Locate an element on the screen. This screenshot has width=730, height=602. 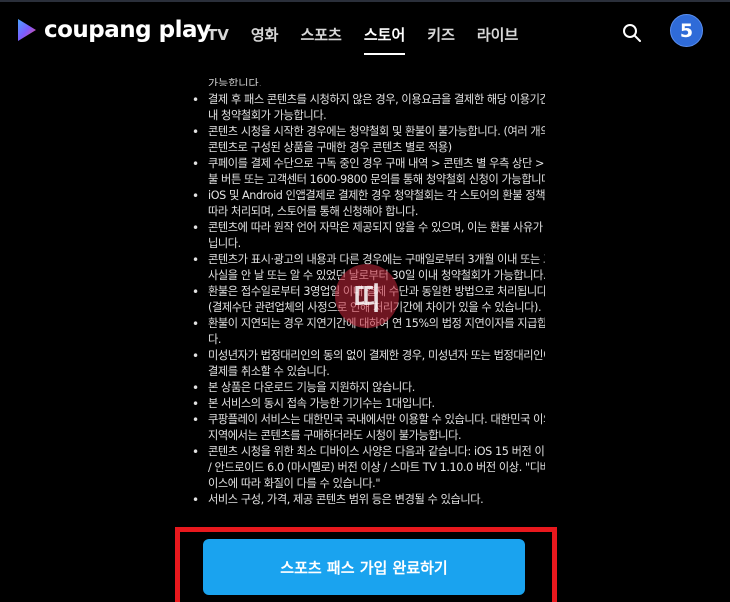
list-item: 본 서비스의 동시 접속 가능한 기기수는 1대입니다. is located at coordinates (368, 404).